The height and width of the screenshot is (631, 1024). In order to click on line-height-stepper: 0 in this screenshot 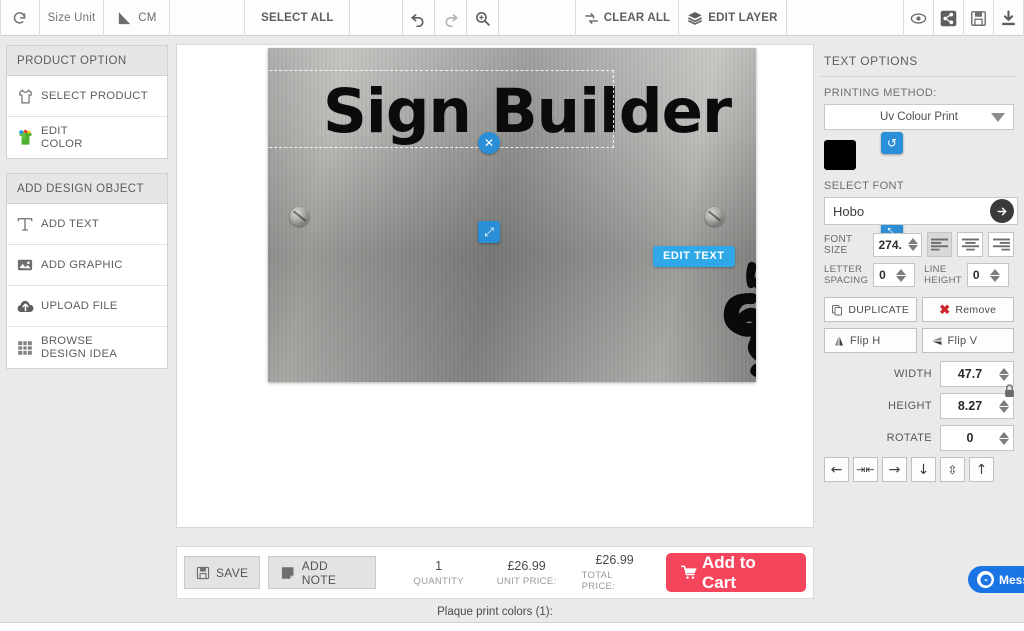, I will do `click(987, 275)`.